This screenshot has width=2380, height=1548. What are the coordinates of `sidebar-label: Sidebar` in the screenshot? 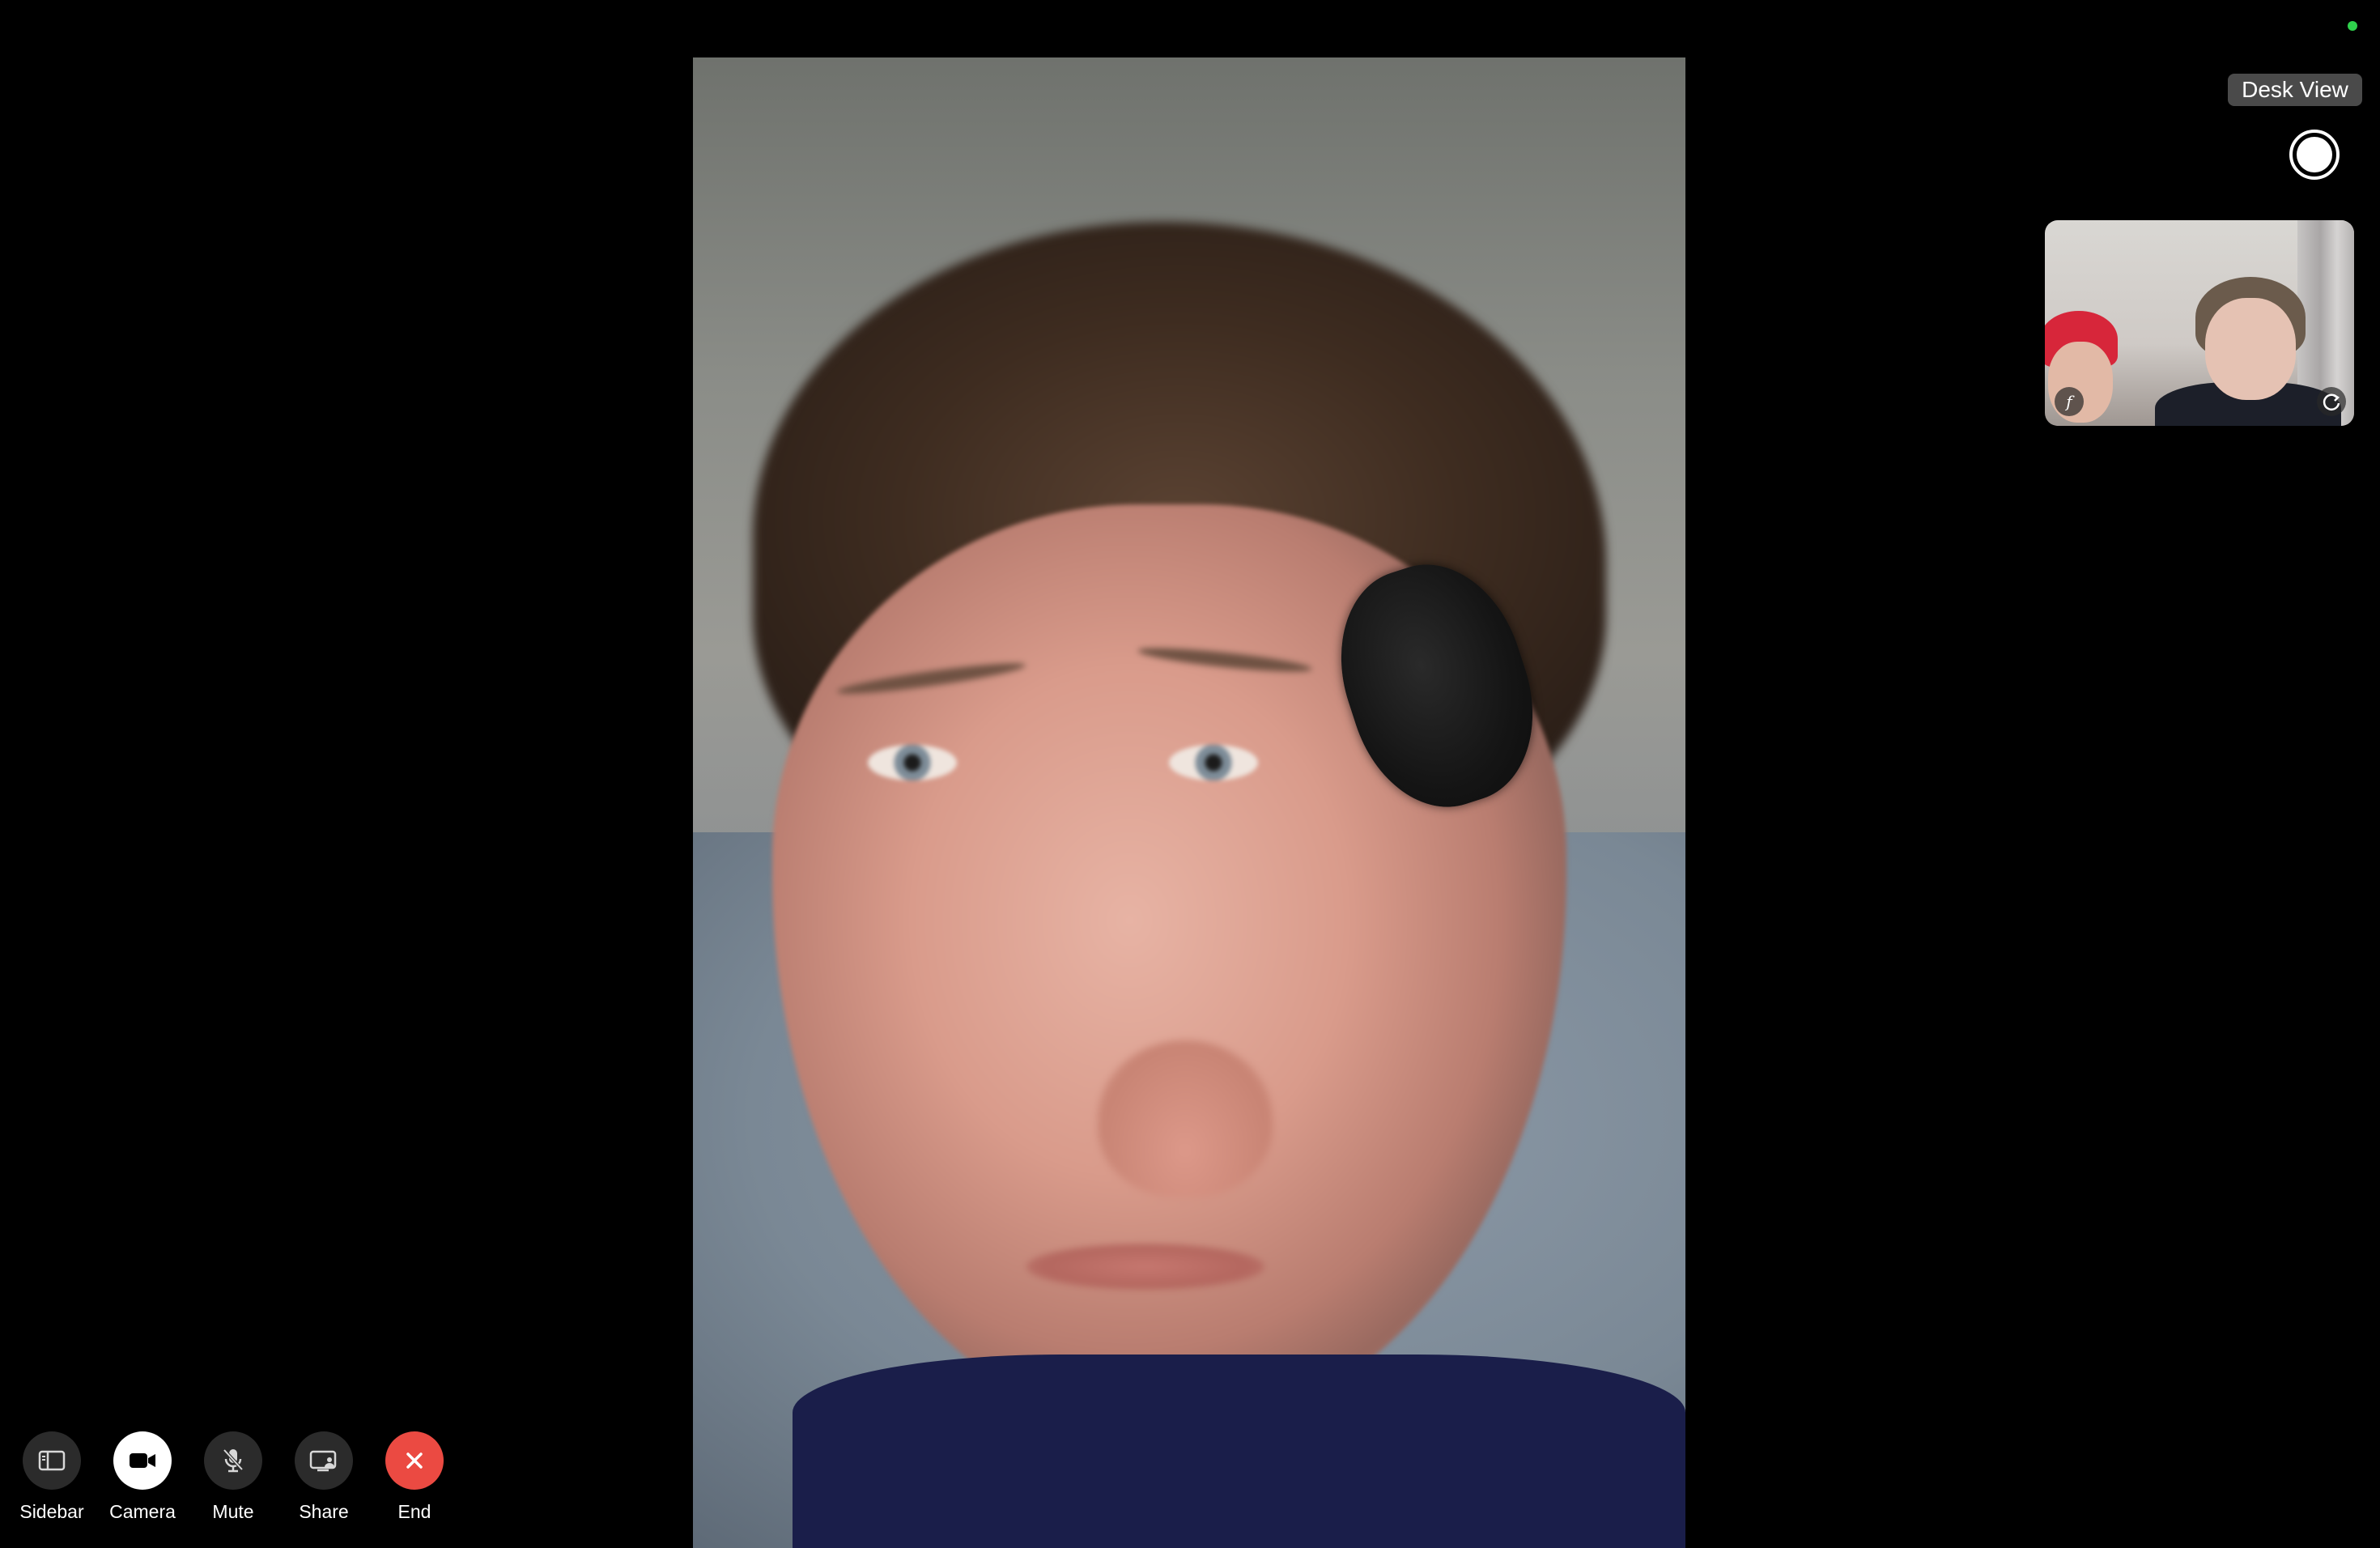 It's located at (51, 1511).